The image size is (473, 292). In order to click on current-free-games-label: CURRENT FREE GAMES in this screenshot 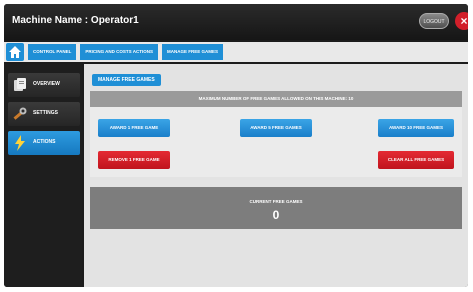, I will do `click(276, 201)`.